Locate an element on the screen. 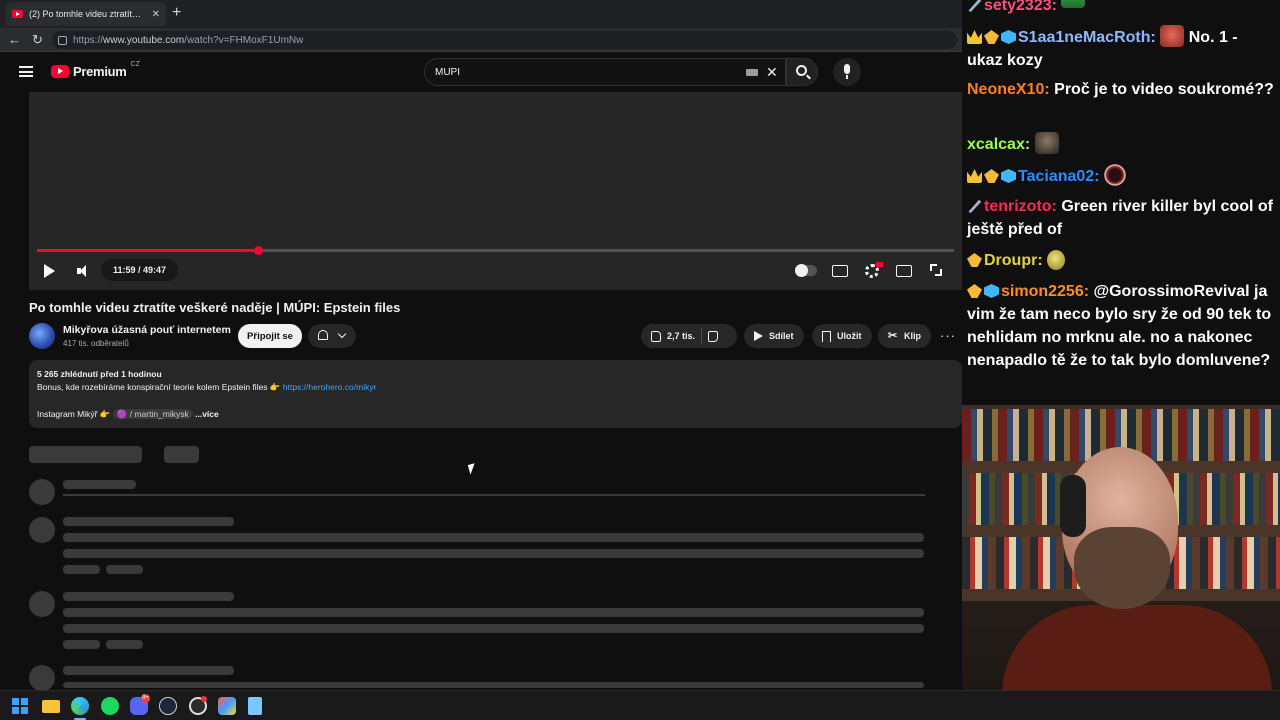 The image size is (1280, 720). notifications-button is located at coordinates (332, 336).